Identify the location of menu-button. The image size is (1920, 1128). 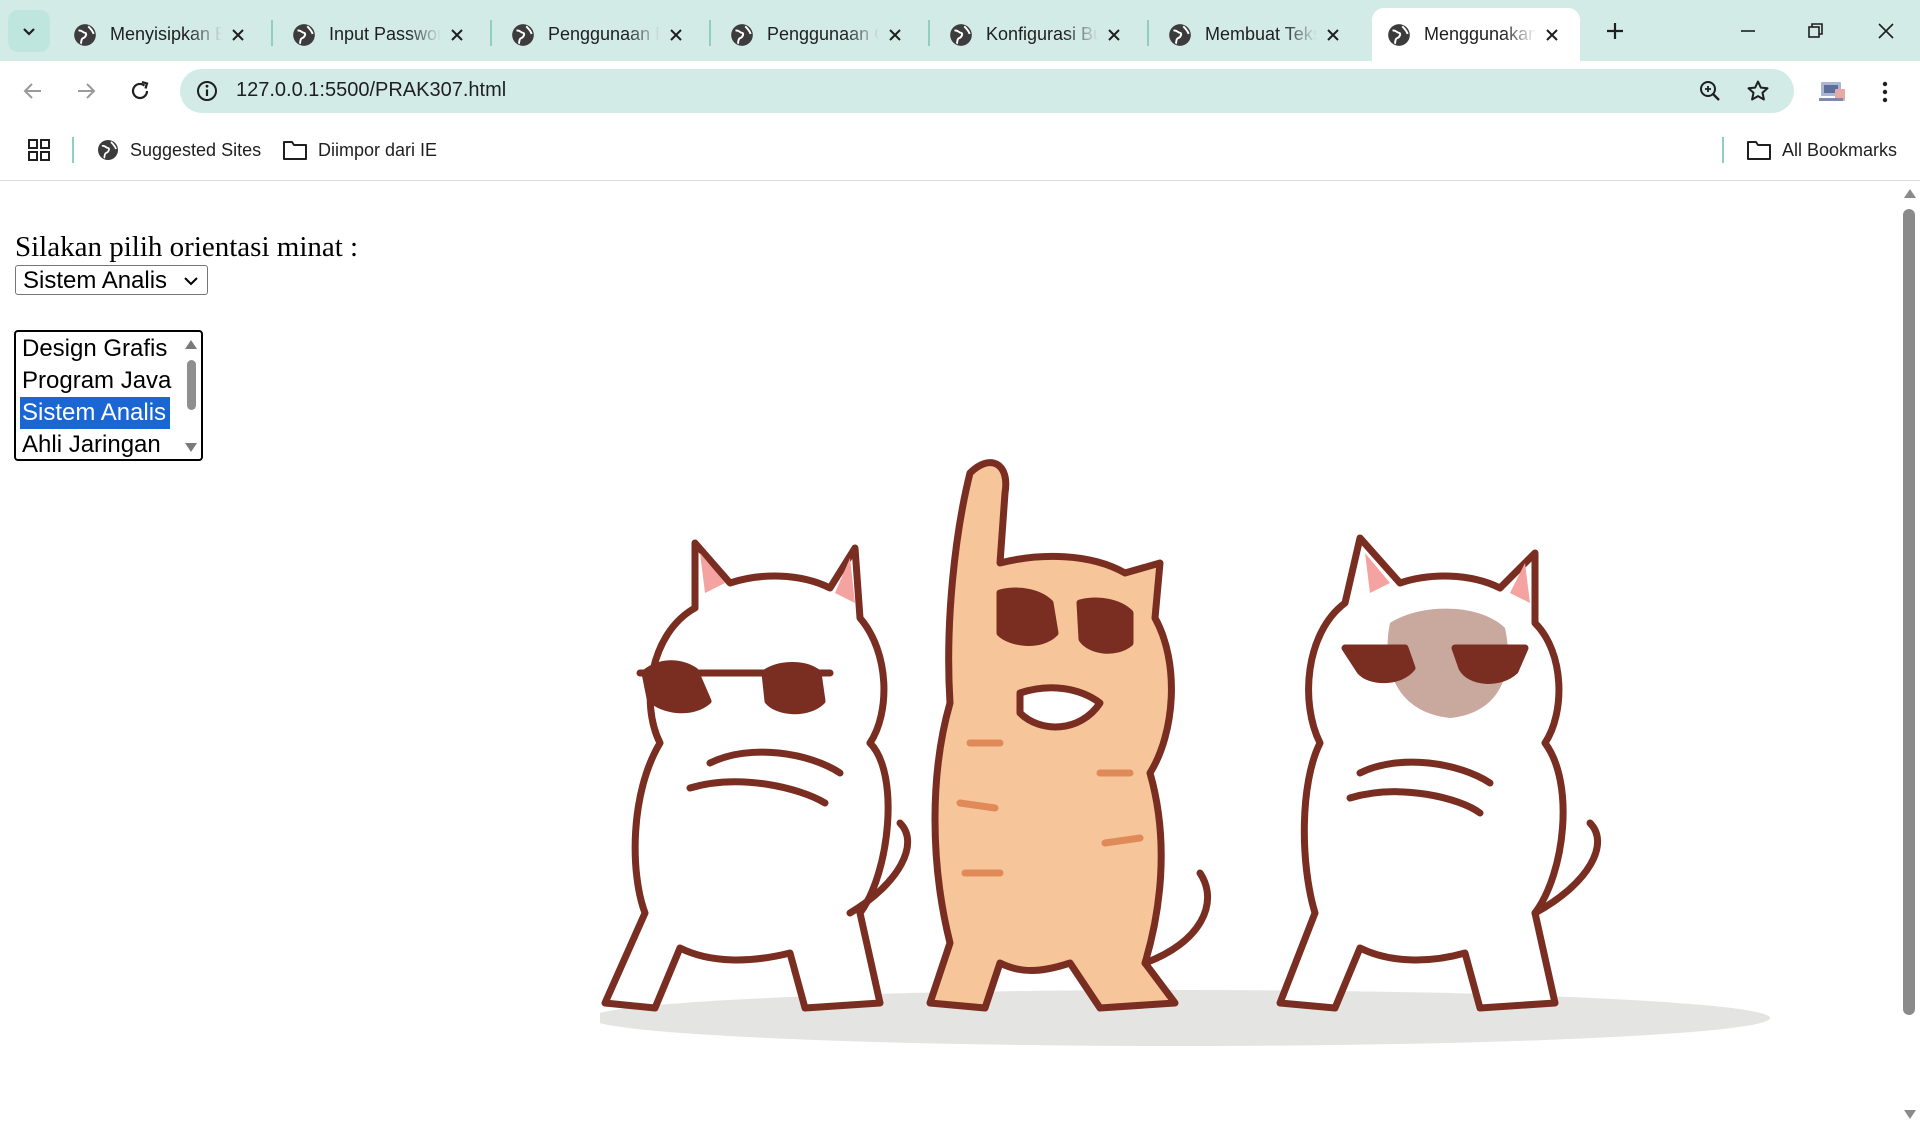
(1885, 92).